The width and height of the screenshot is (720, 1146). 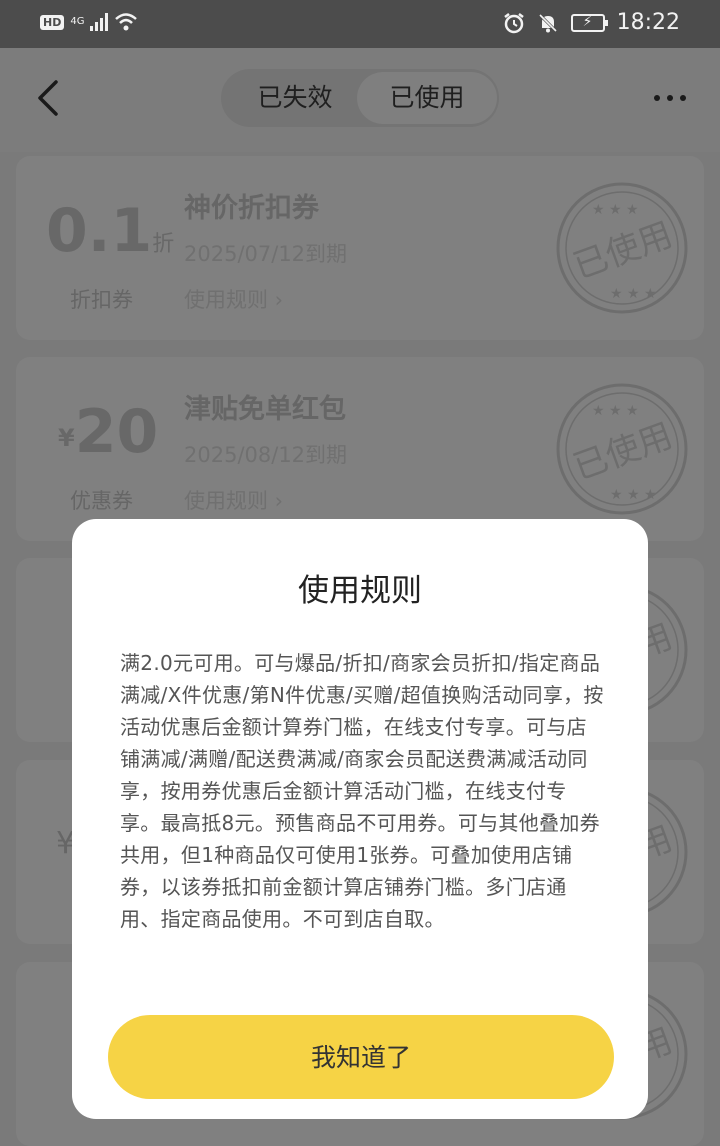 I want to click on more-dots-icon, so click(x=670, y=98).